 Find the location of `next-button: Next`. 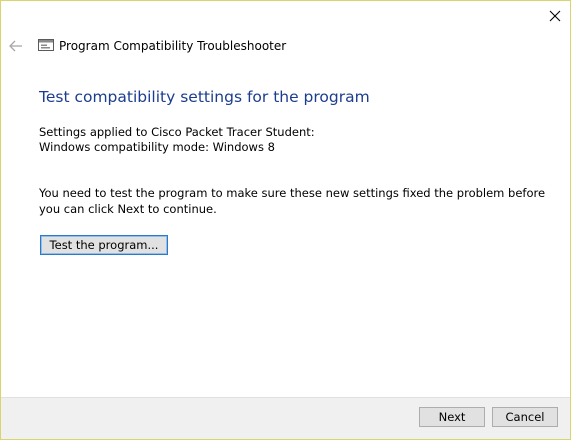

next-button: Next is located at coordinates (452, 417).